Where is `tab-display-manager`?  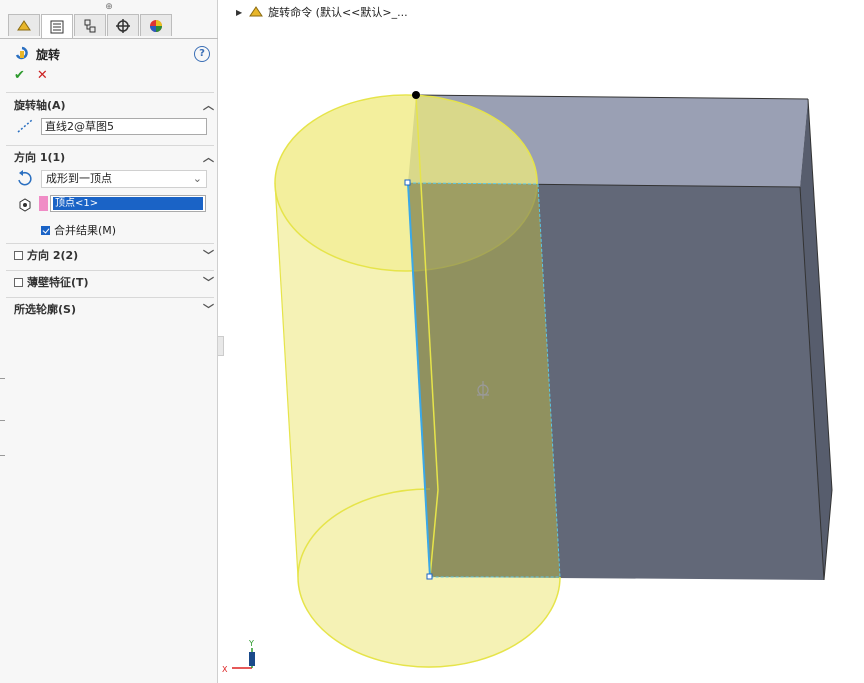 tab-display-manager is located at coordinates (156, 25).